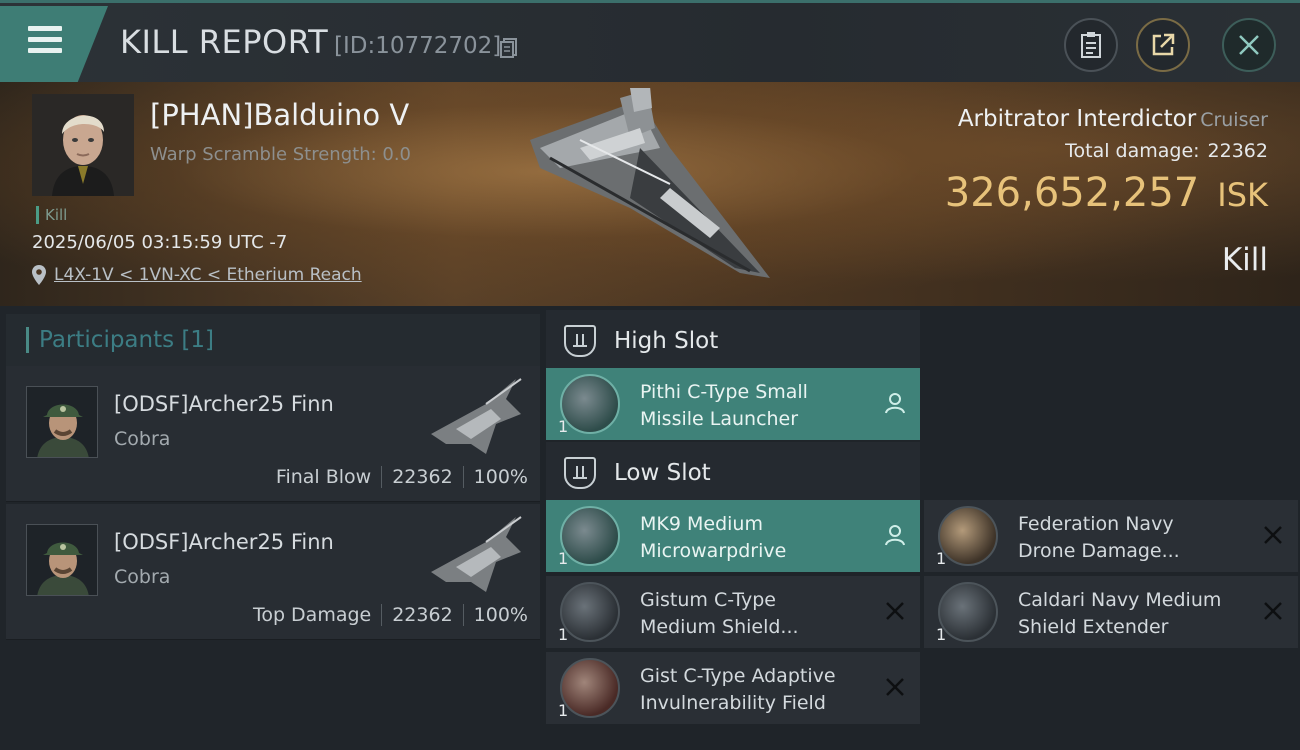 The image size is (1300, 750). I want to click on menu-button, so click(54, 44).